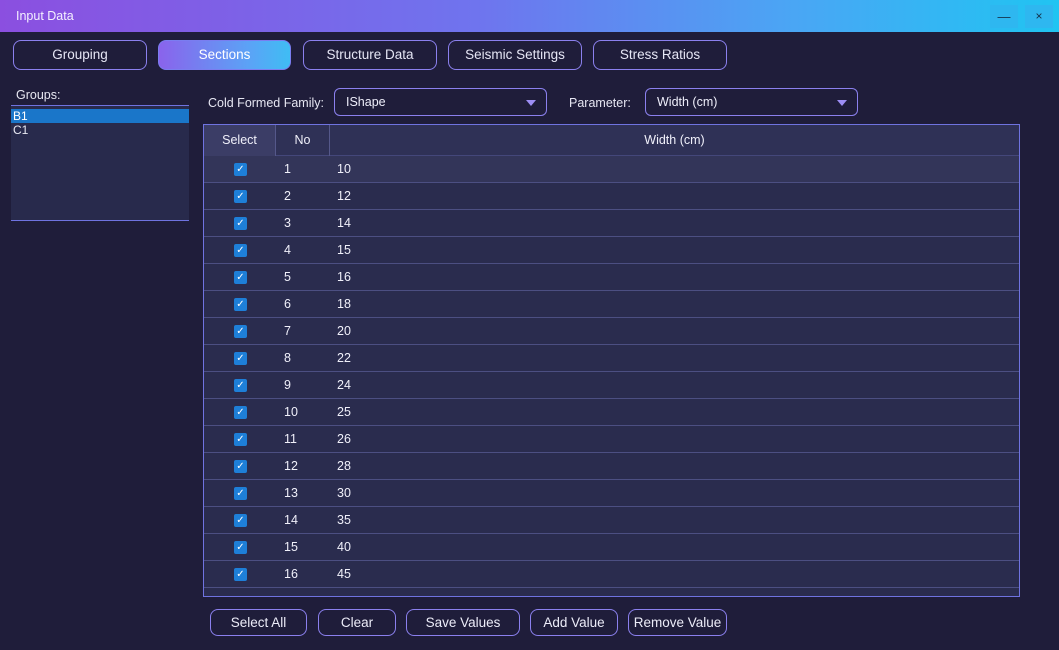 This screenshot has height=650, width=1059. I want to click on row-width-value: 40, so click(344, 547).